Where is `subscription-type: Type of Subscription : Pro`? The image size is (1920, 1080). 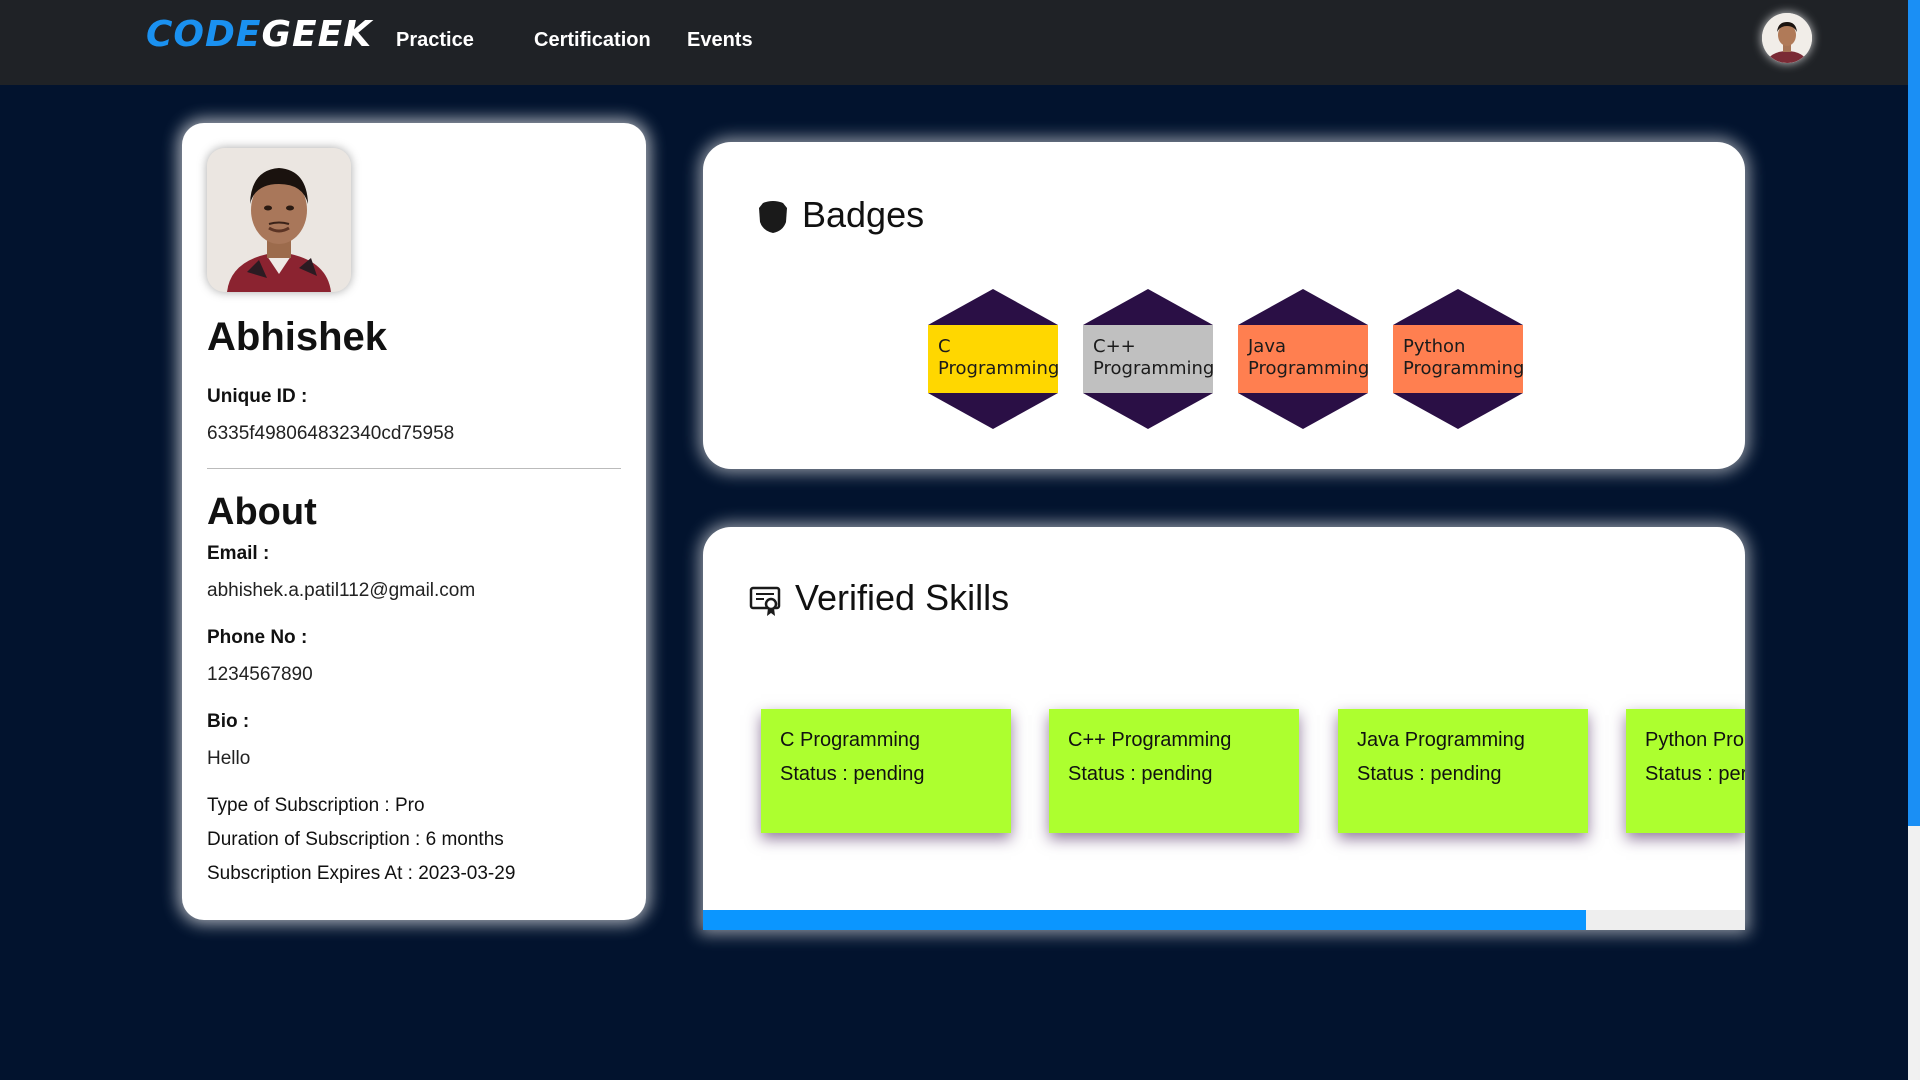
subscription-type: Type of Subscription : Pro is located at coordinates (316, 805).